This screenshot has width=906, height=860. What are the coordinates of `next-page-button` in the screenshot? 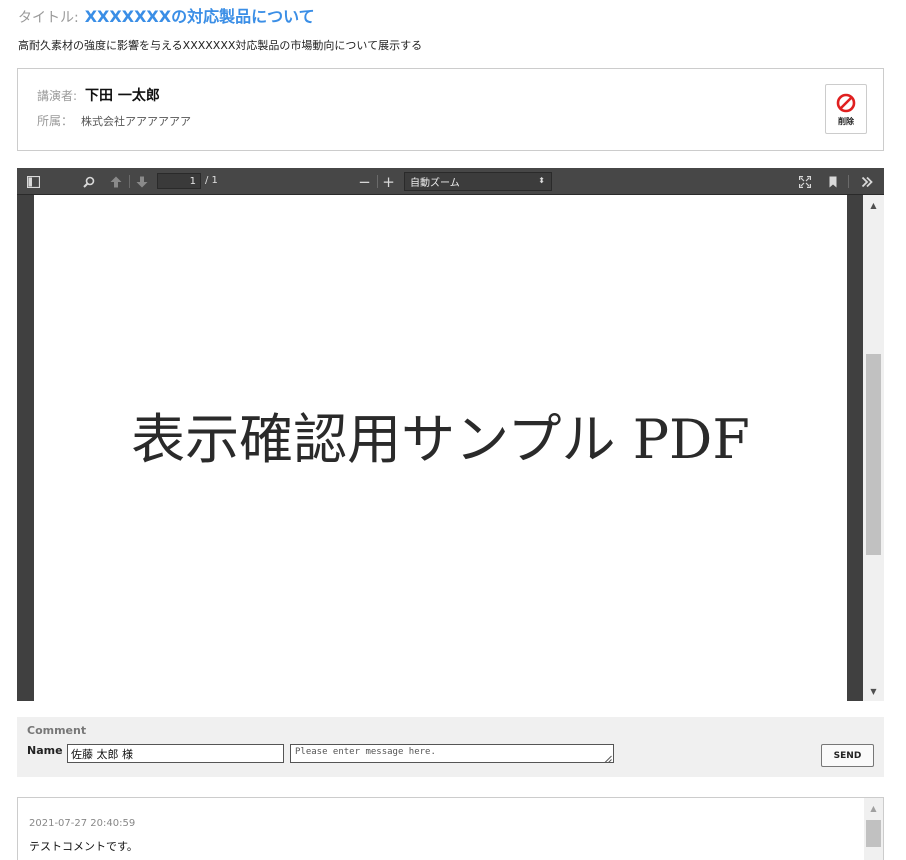 It's located at (141, 181).